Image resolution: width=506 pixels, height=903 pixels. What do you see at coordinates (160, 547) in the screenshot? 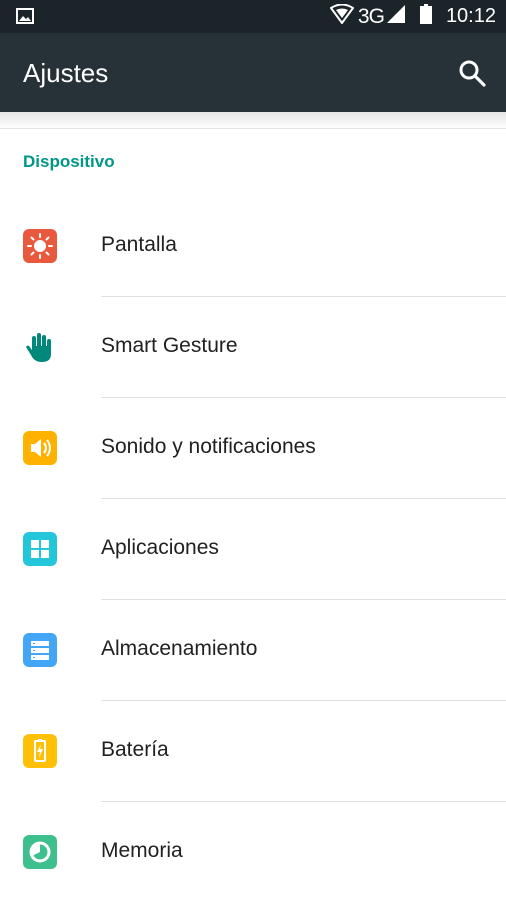
I see `item-label: Aplicaciones` at bounding box center [160, 547].